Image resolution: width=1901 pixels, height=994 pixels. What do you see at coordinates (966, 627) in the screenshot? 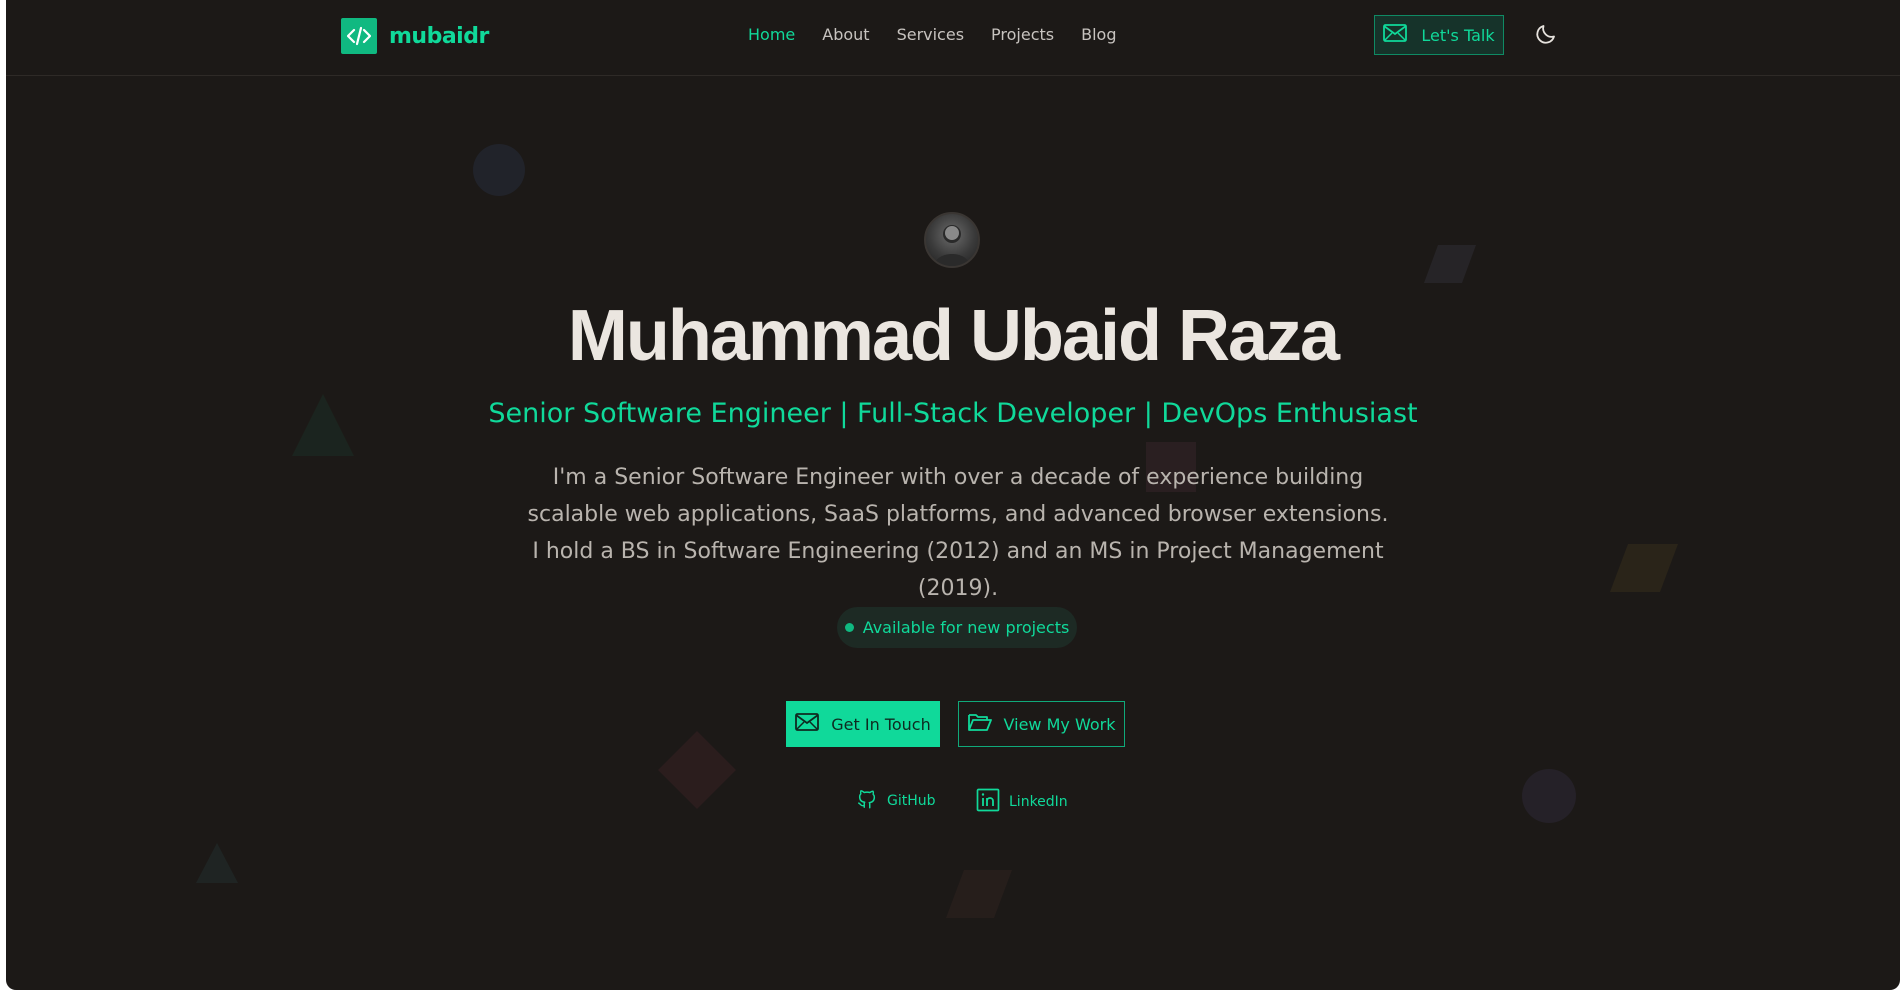
I see `status-text: Available for new projects` at bounding box center [966, 627].